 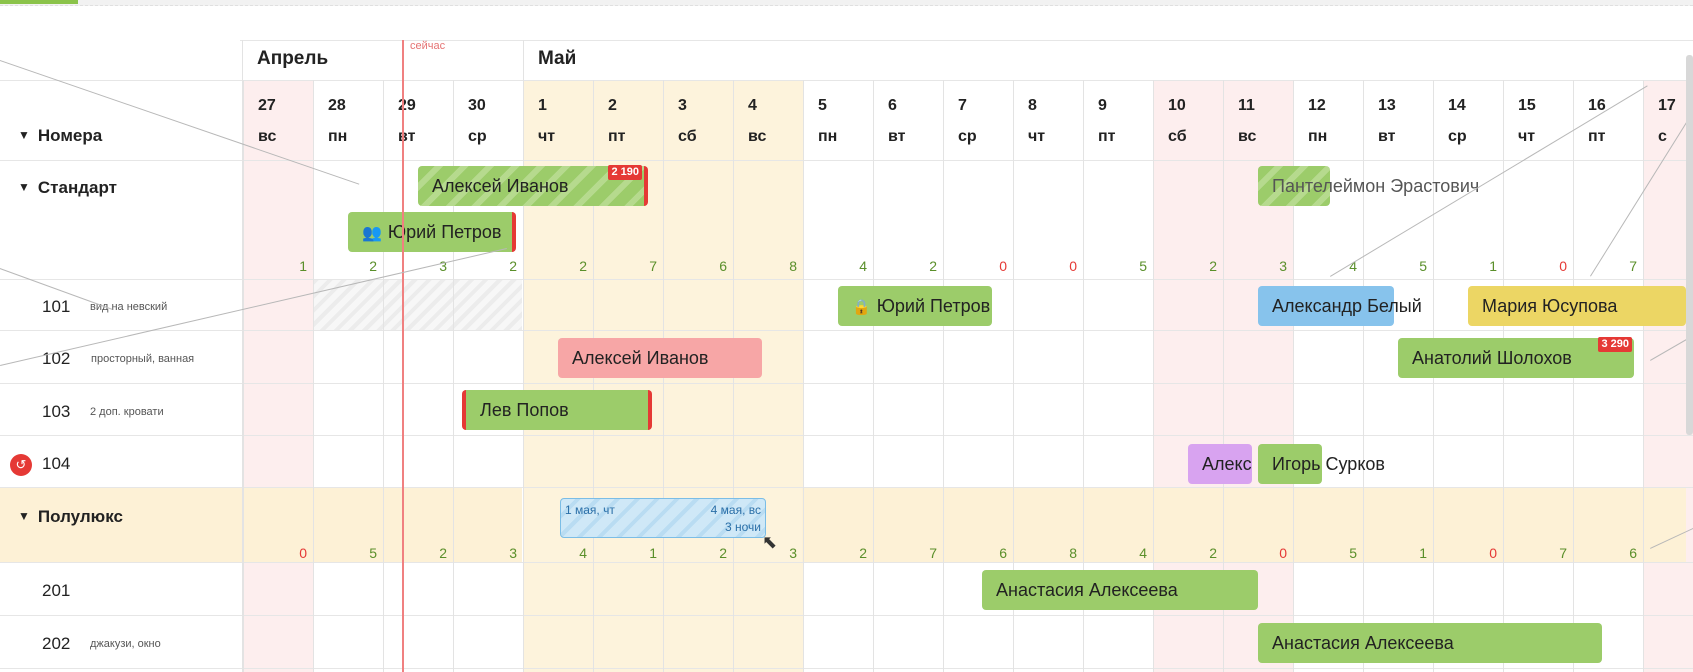 I want to click on day-weekday: пт, so click(x=1107, y=136).